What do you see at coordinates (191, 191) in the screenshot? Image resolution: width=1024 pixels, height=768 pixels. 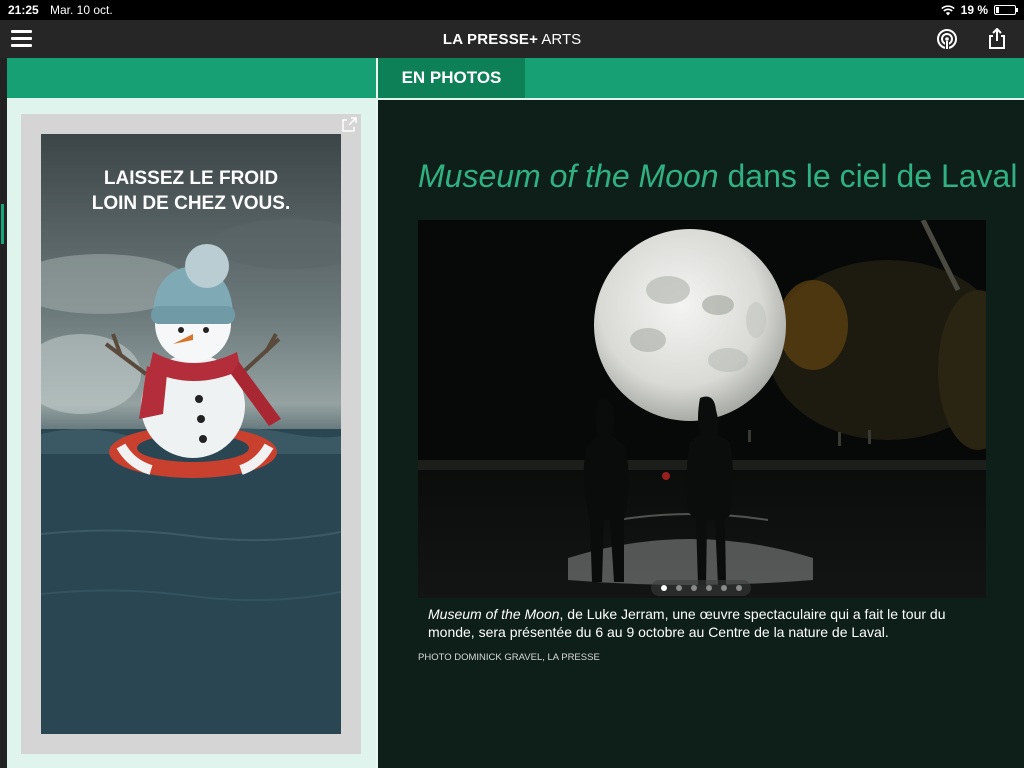 I see `ad-headline: LAISSEZ LE FROID LOIN DE CHEZ VOUS.` at bounding box center [191, 191].